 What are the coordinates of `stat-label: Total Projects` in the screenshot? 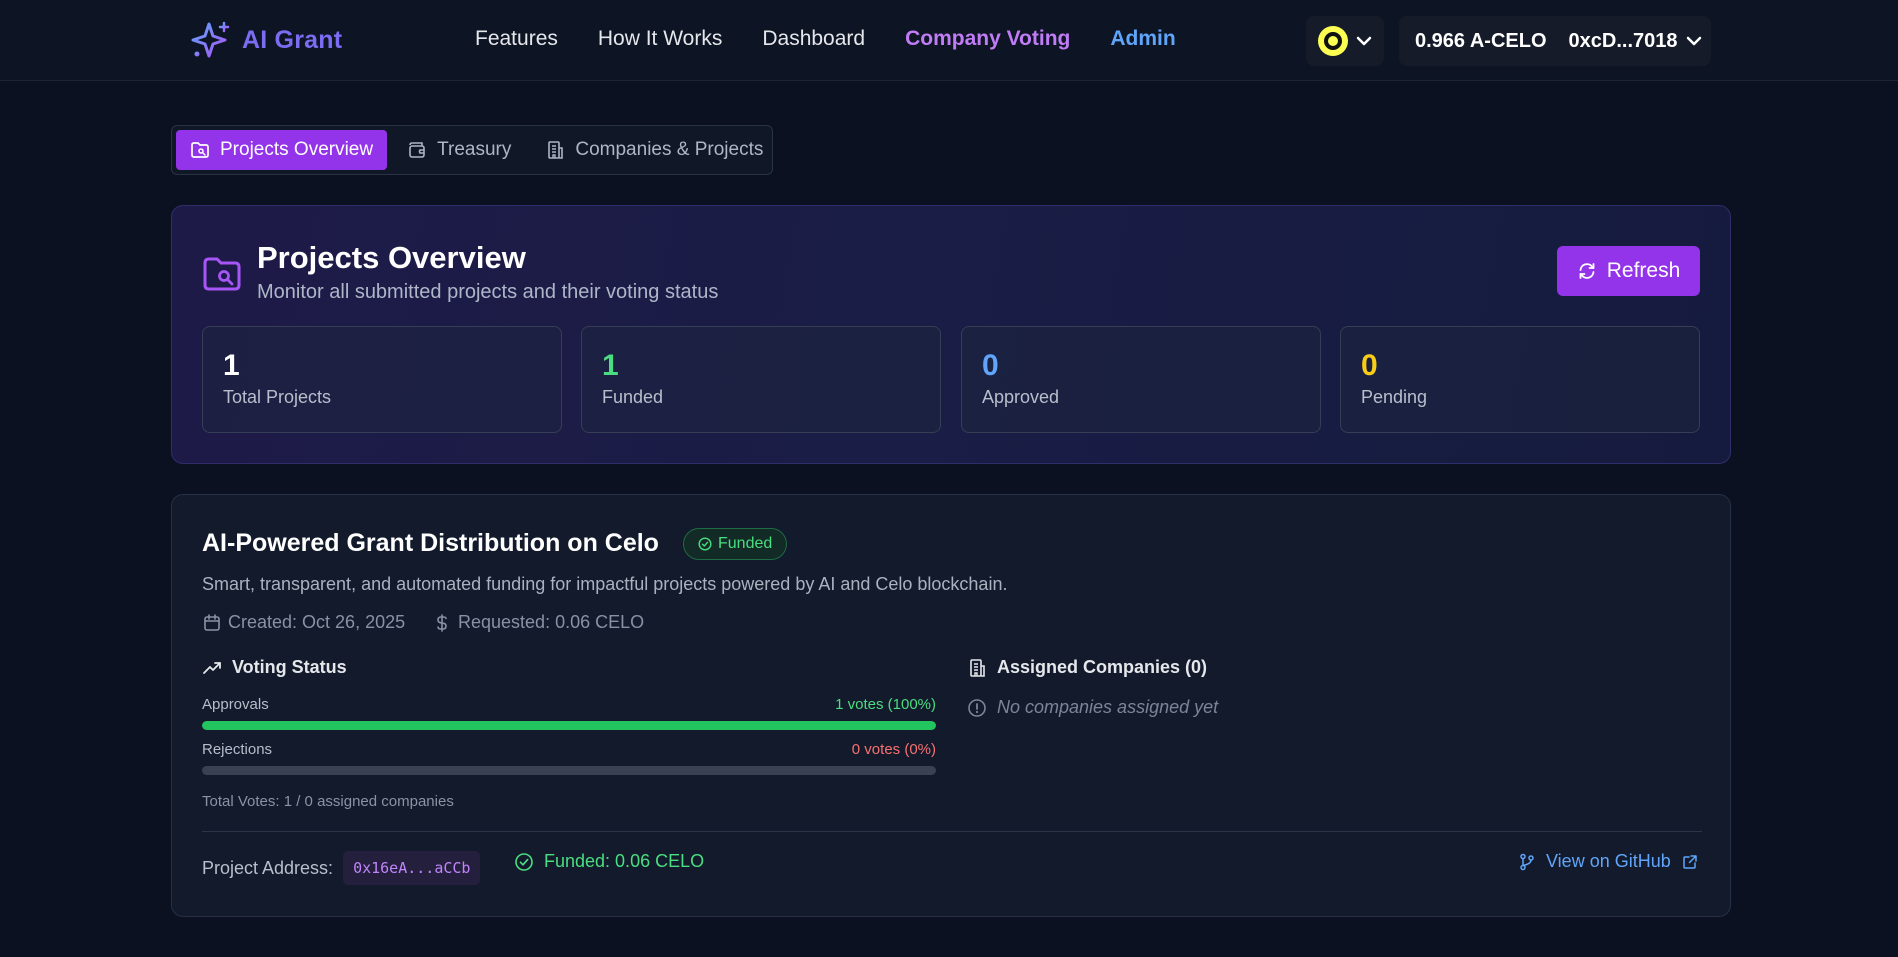 It's located at (277, 397).